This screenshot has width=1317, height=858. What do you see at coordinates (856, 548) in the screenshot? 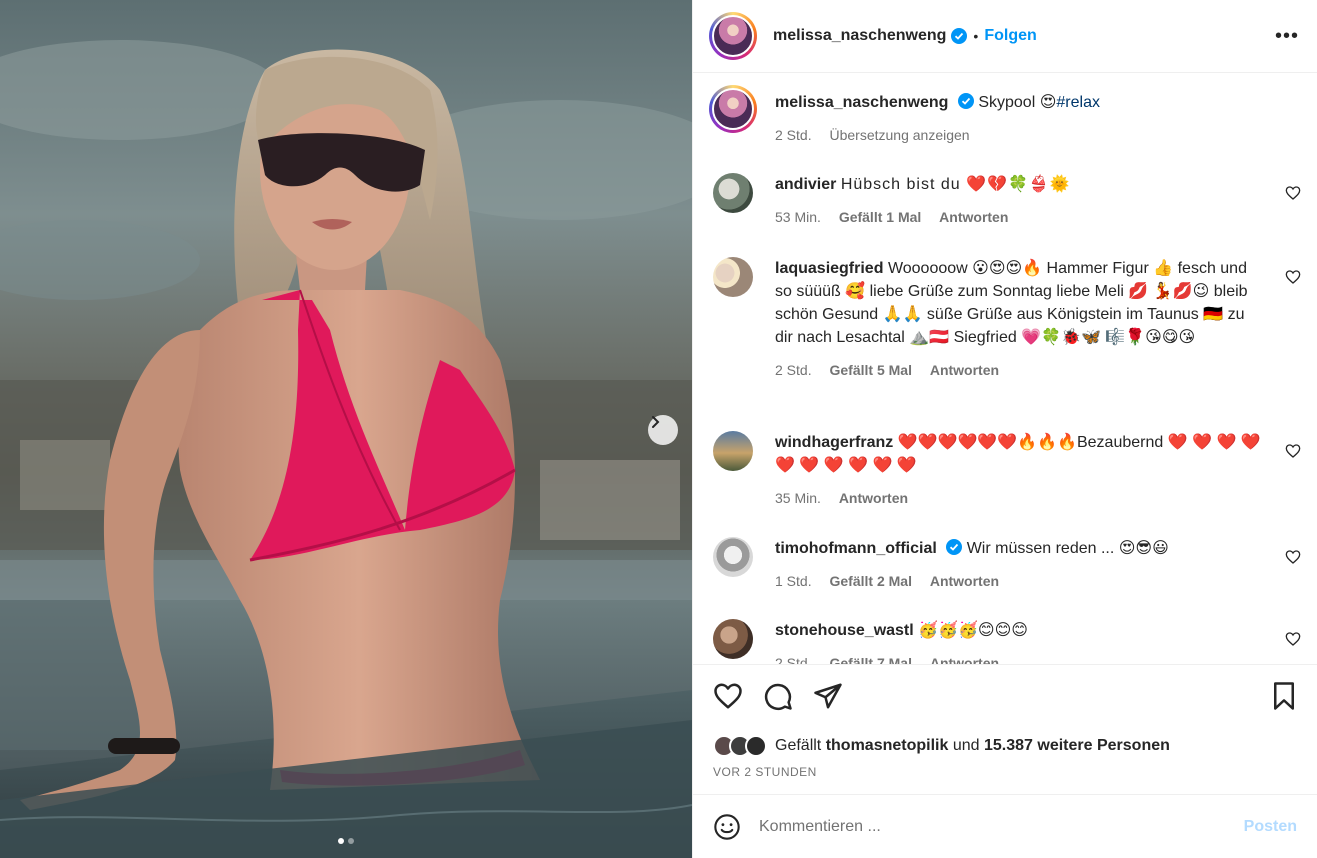
I see `comment-username: timohofmann_official` at bounding box center [856, 548].